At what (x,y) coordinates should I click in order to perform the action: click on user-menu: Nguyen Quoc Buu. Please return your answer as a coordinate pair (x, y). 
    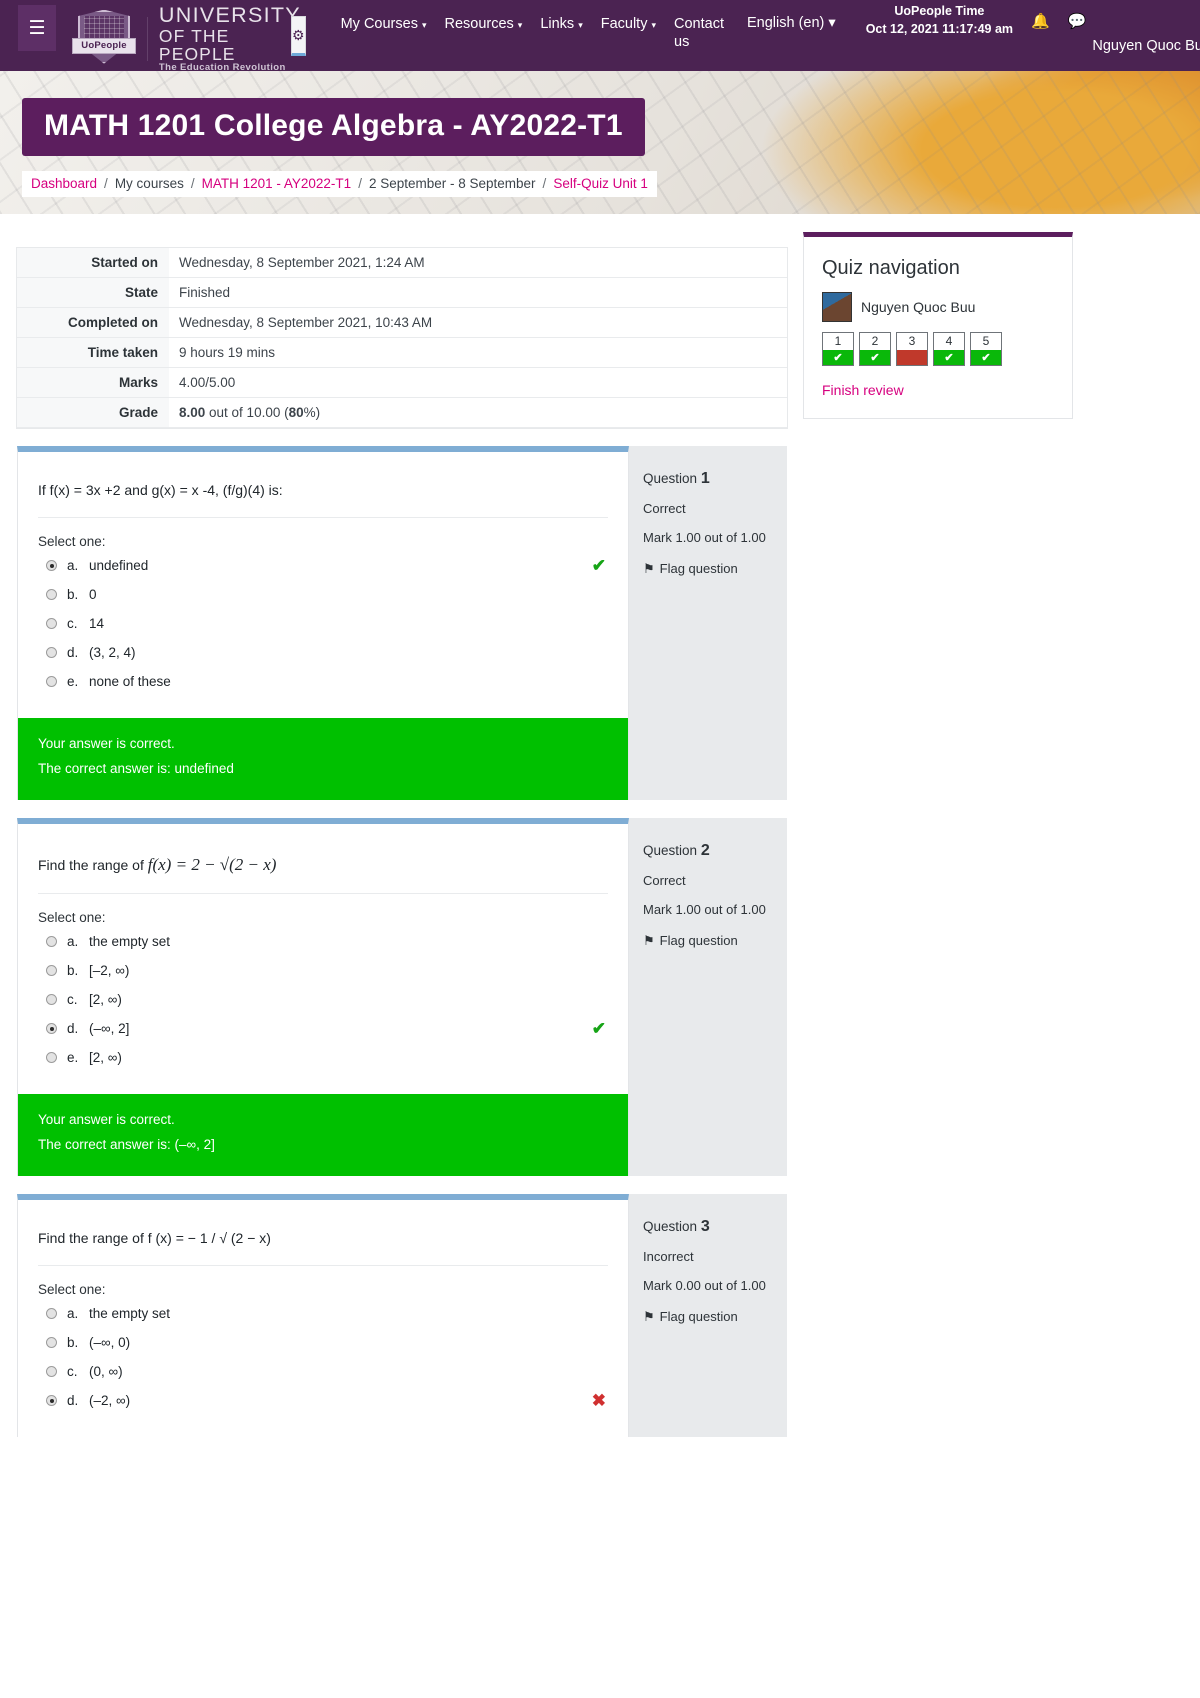
    Looking at the image, I should click on (1146, 48).